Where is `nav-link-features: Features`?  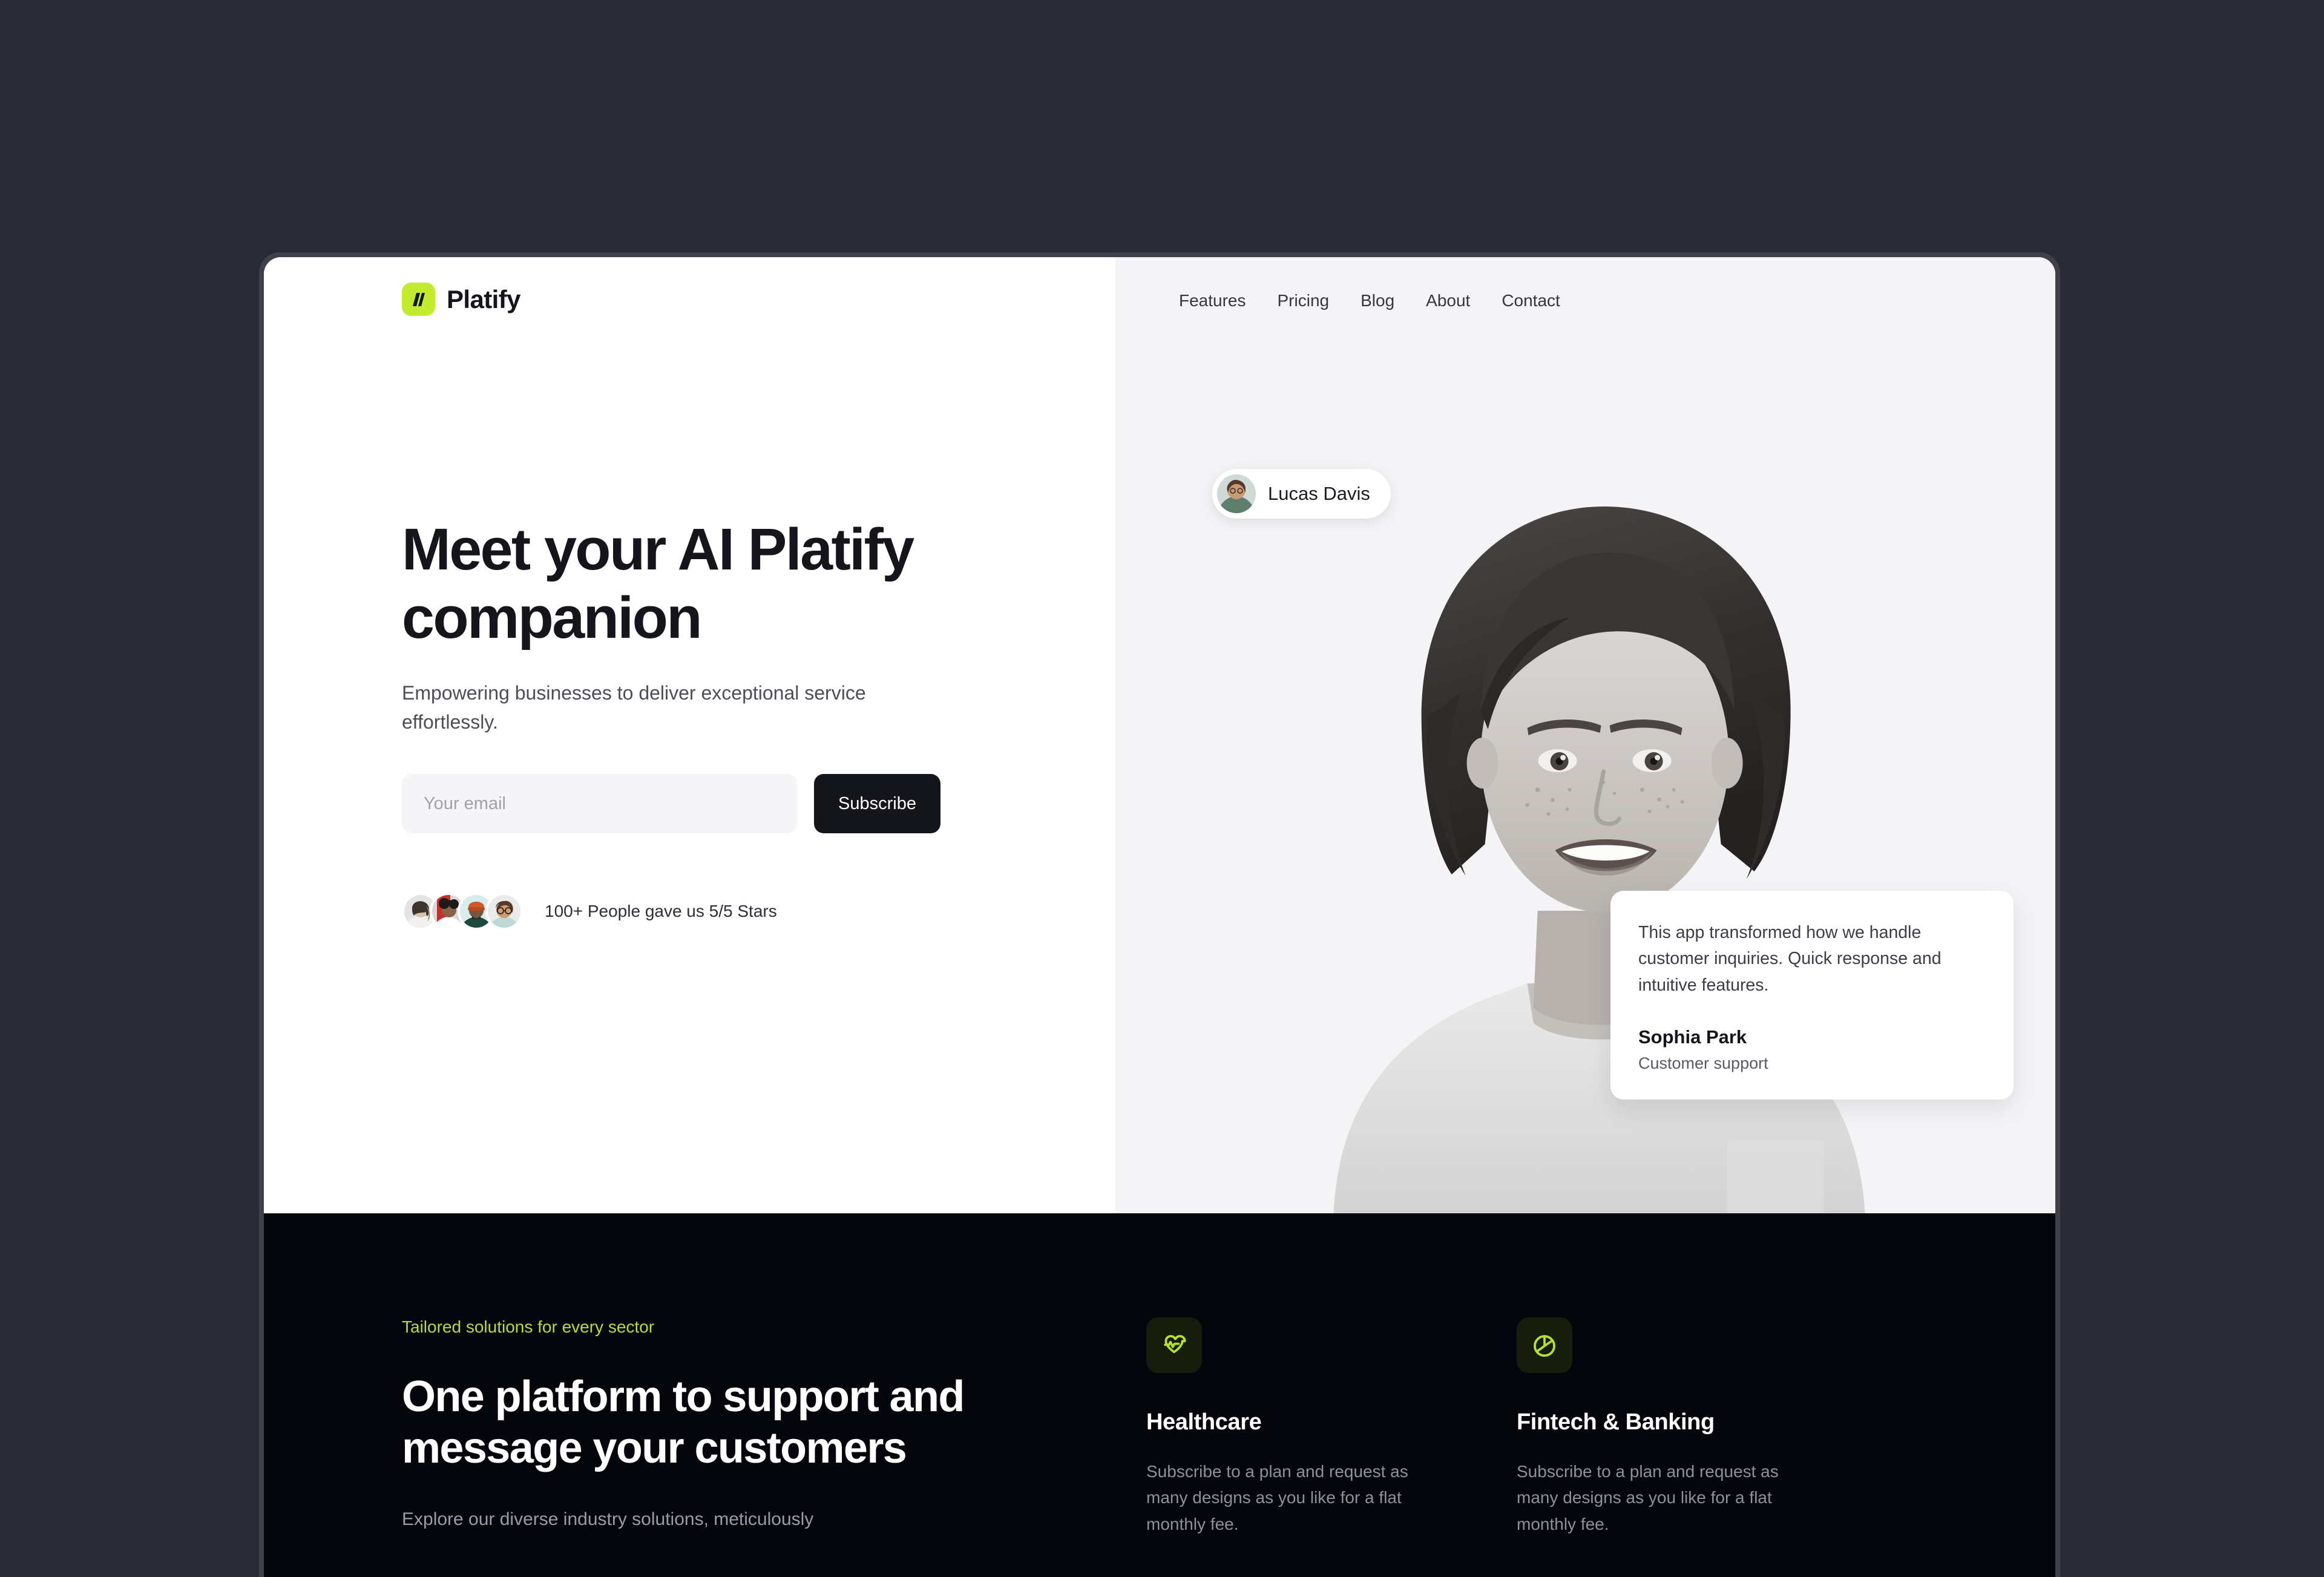 nav-link-features: Features is located at coordinates (1212, 300).